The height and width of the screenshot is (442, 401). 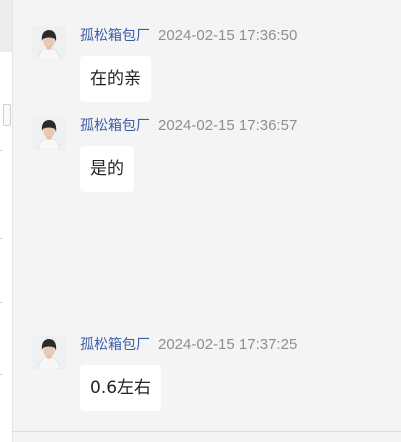 What do you see at coordinates (121, 388) in the screenshot?
I see `message-bubble: 0.6左右` at bounding box center [121, 388].